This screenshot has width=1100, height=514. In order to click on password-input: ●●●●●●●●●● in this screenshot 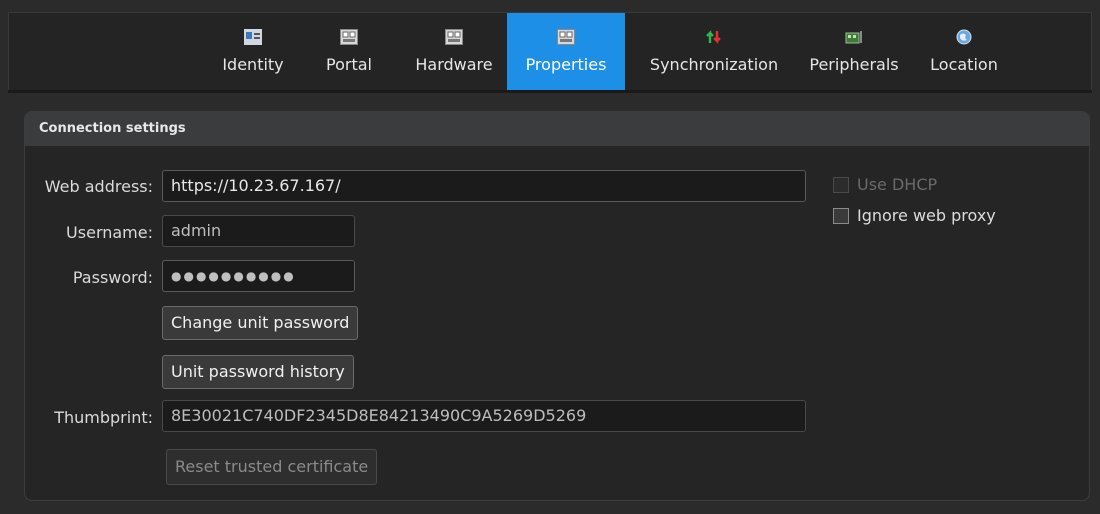, I will do `click(258, 276)`.